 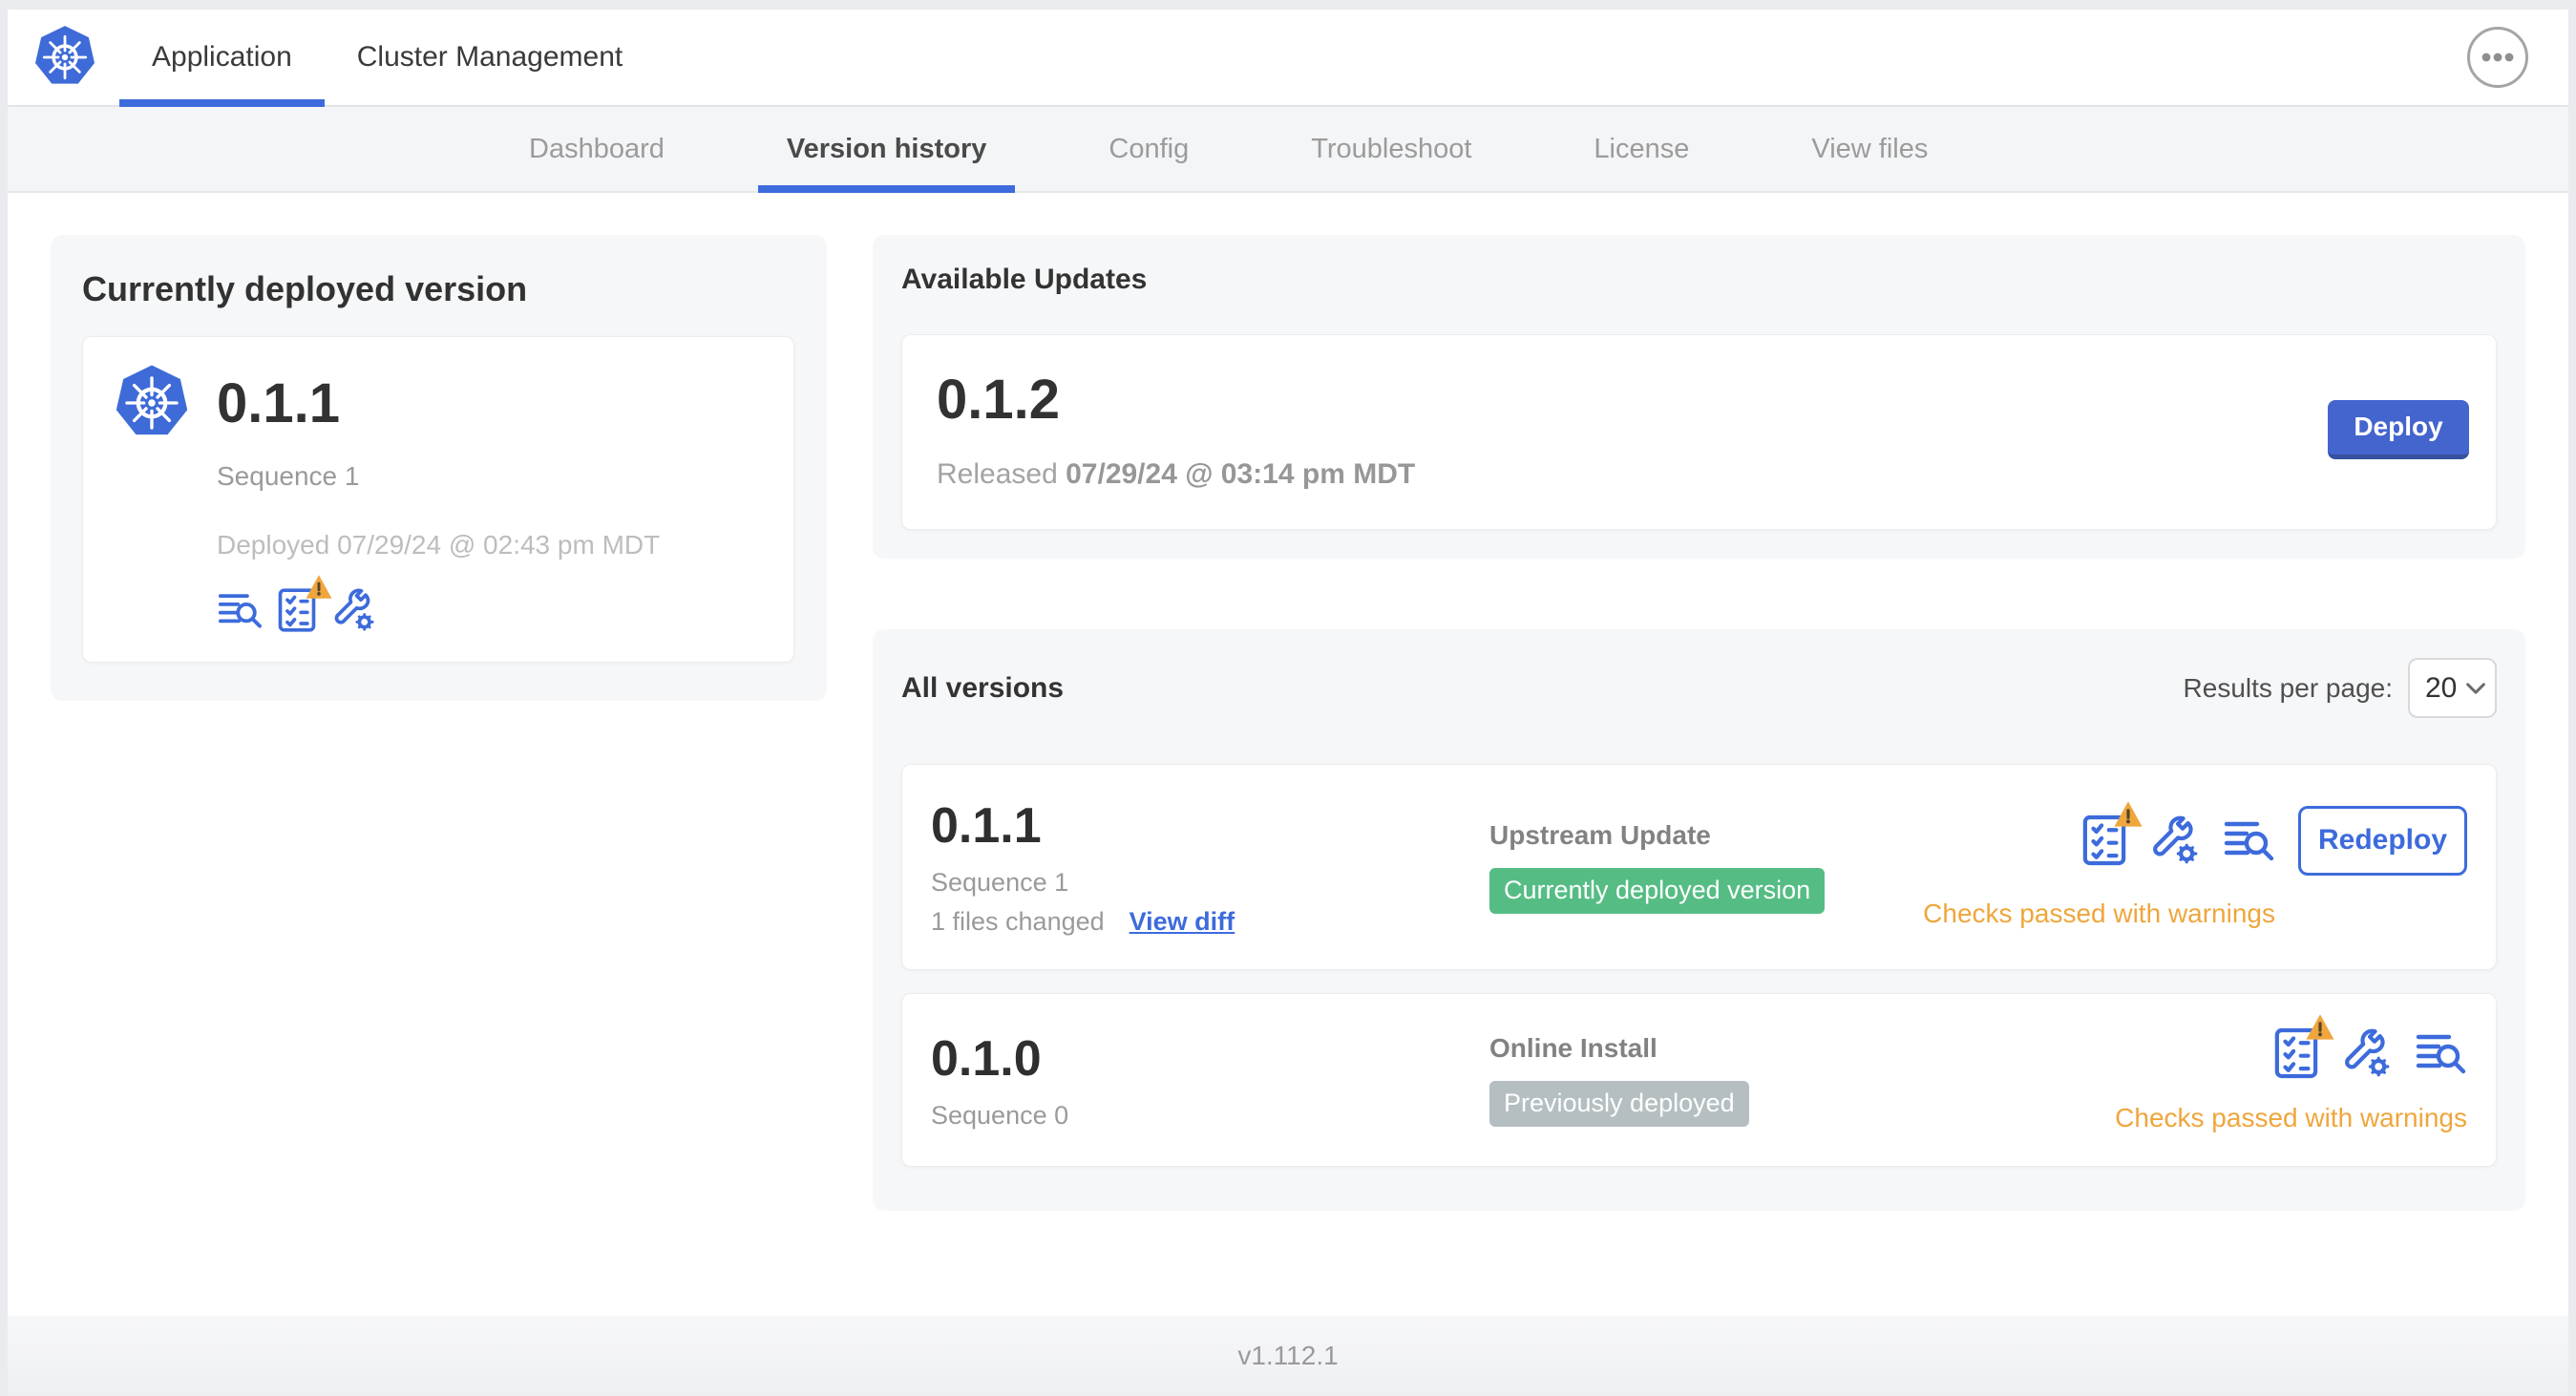 I want to click on footer: v1.112.1, so click(x=1288, y=1356).